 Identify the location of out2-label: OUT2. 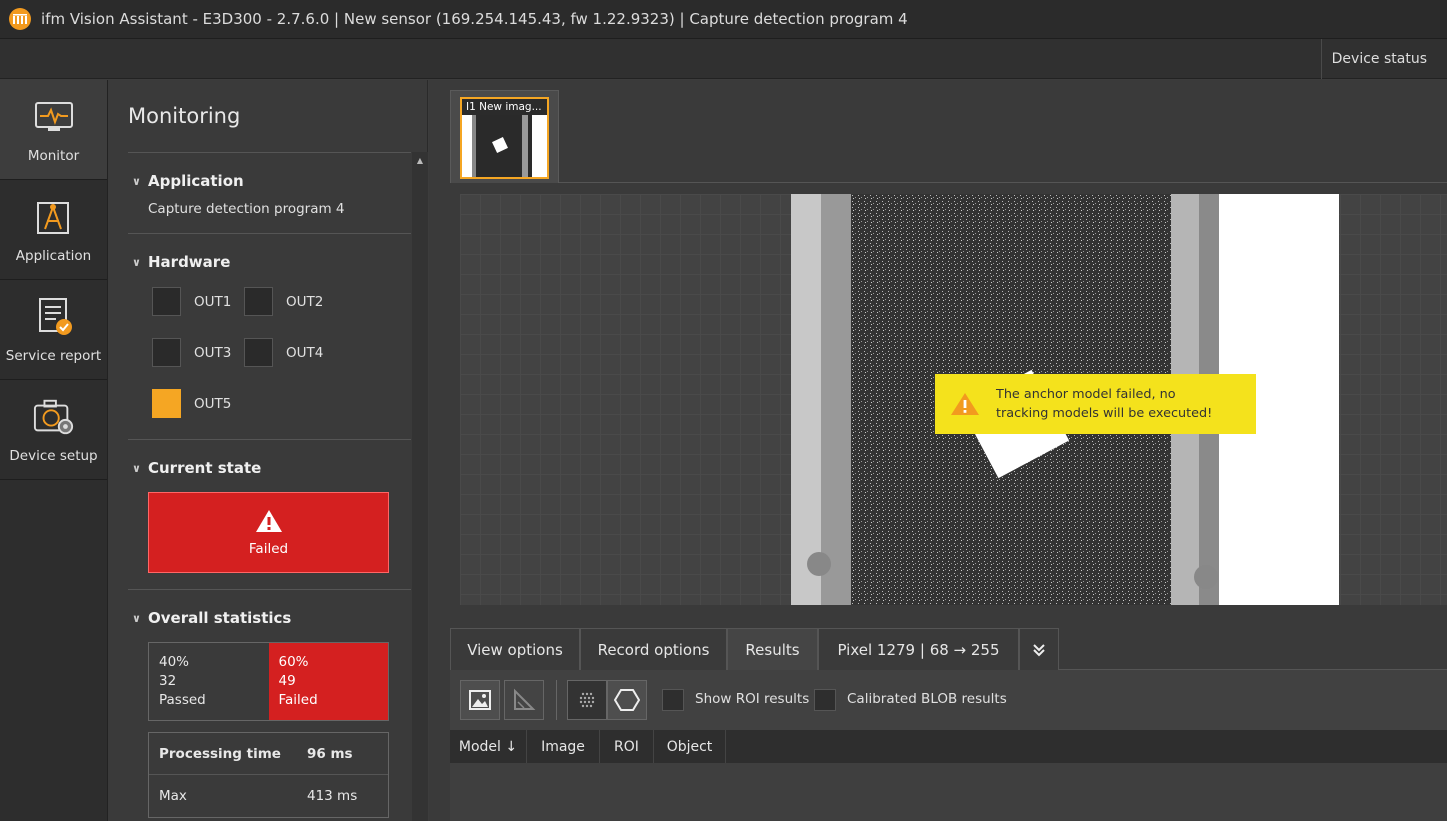
(305, 301).